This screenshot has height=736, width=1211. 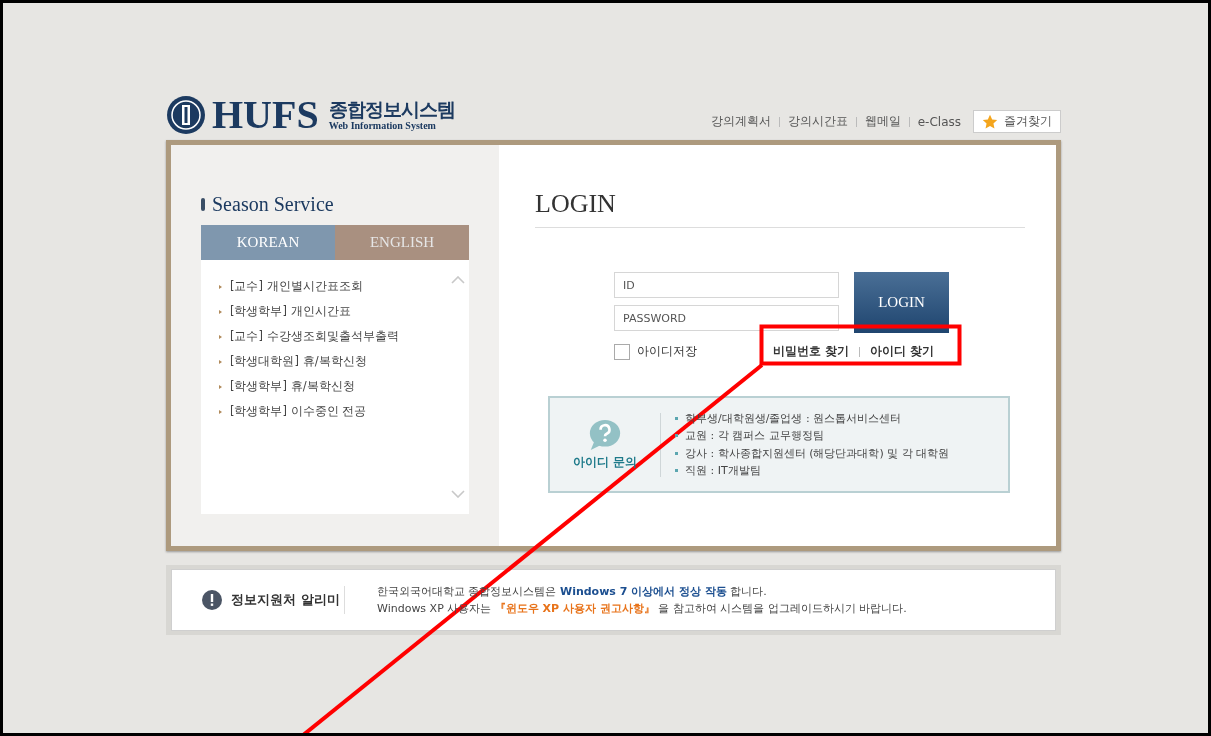 I want to click on login-title: LOGIN, so click(x=780, y=208).